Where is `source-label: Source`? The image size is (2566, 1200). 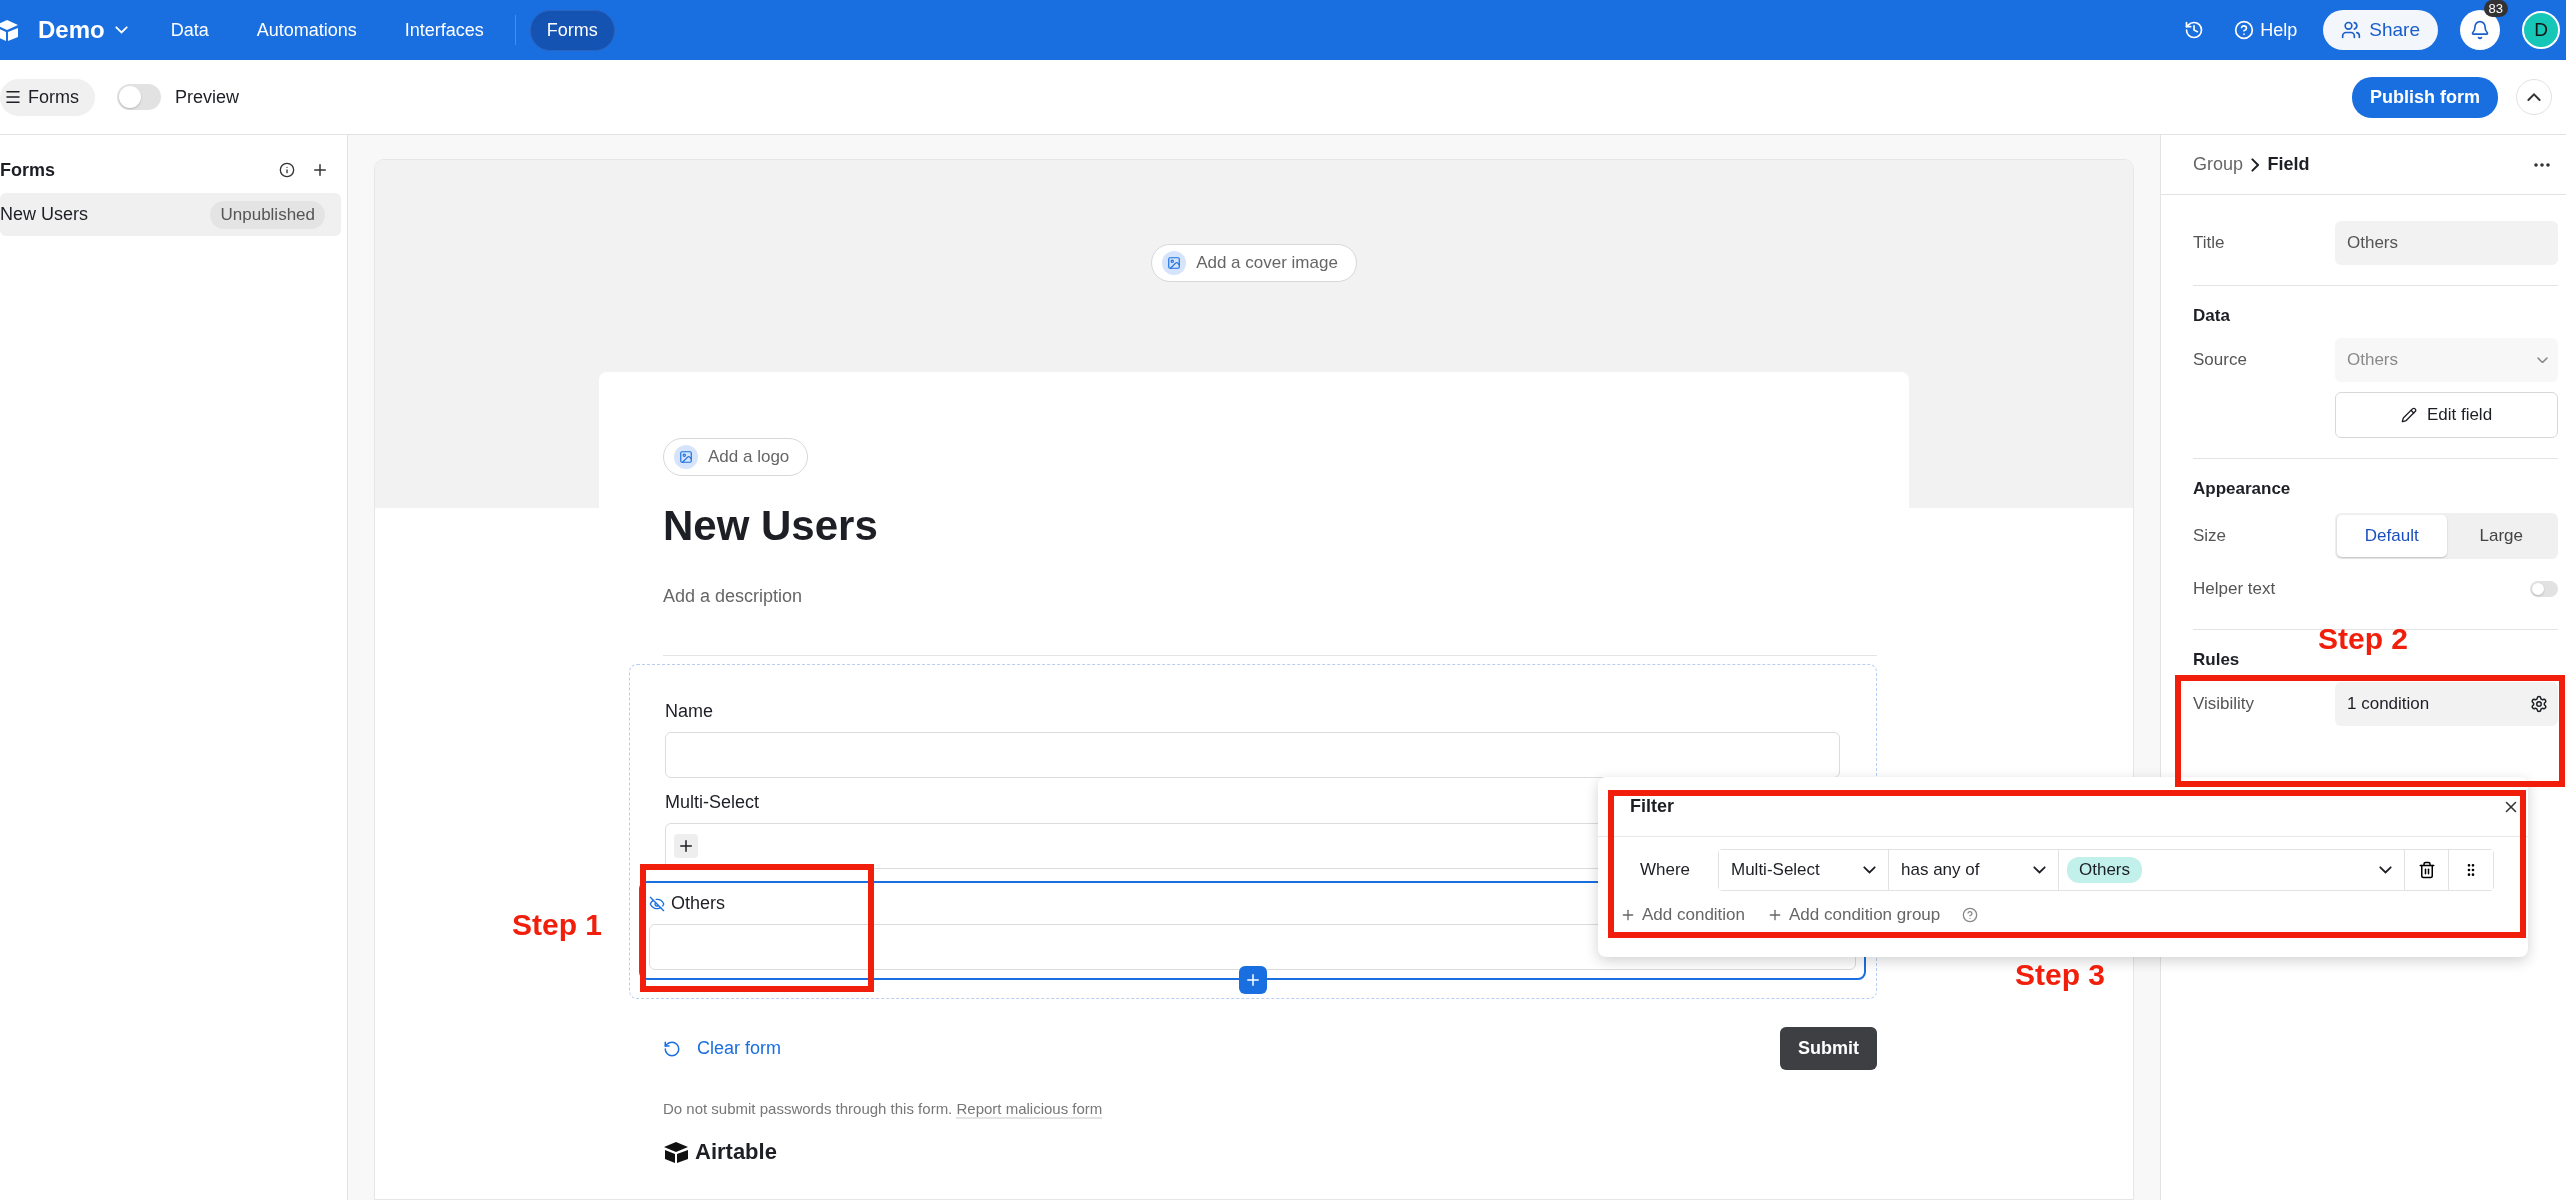
source-label: Source is located at coordinates (2220, 360).